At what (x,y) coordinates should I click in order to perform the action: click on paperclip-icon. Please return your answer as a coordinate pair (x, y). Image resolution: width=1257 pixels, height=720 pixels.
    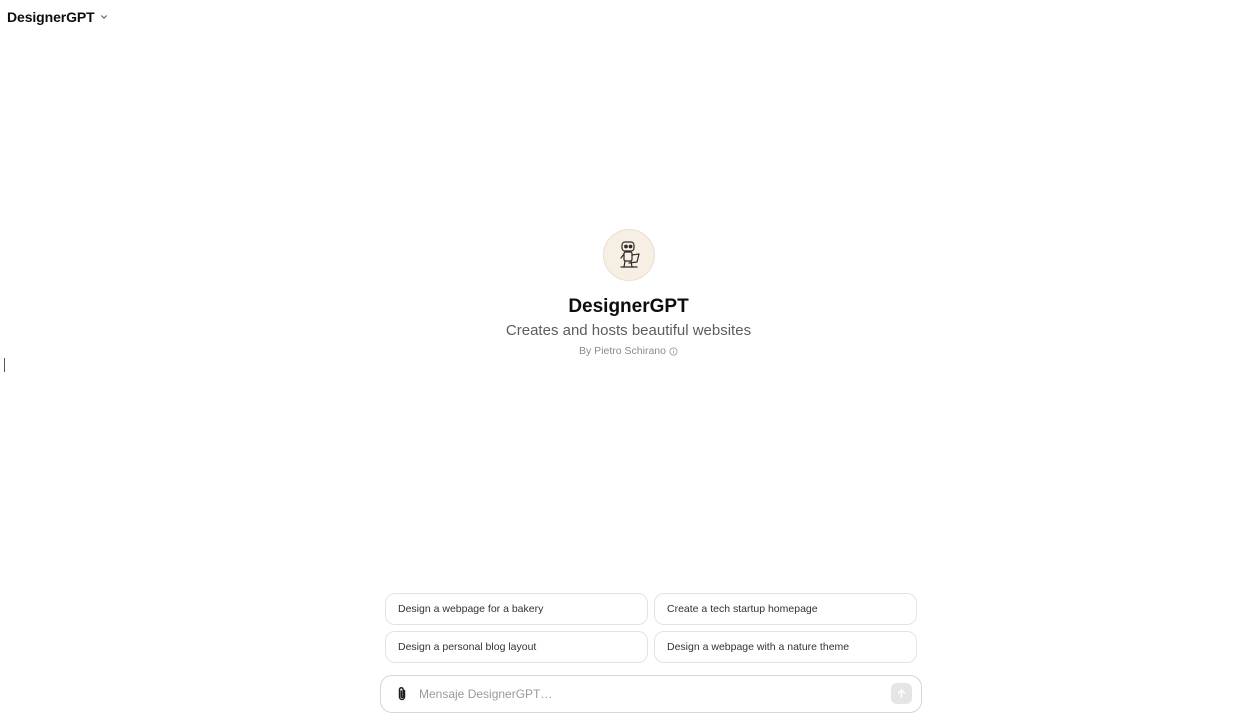
    Looking at the image, I should click on (402, 694).